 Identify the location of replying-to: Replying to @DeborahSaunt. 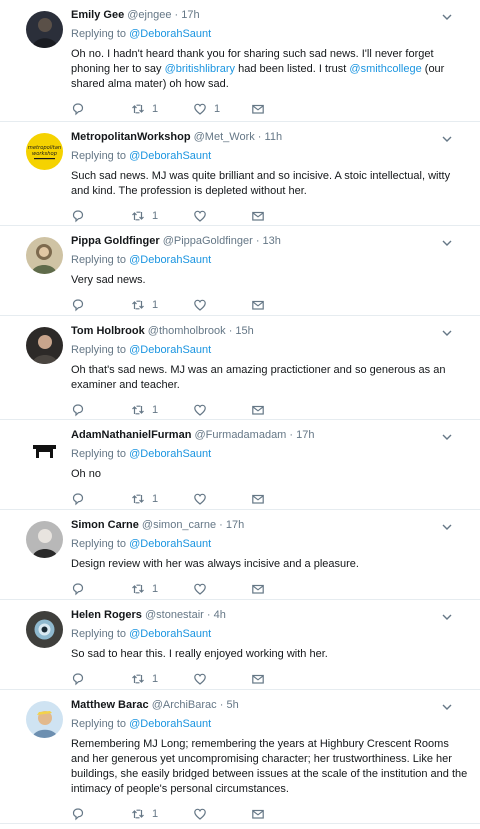
(269, 34).